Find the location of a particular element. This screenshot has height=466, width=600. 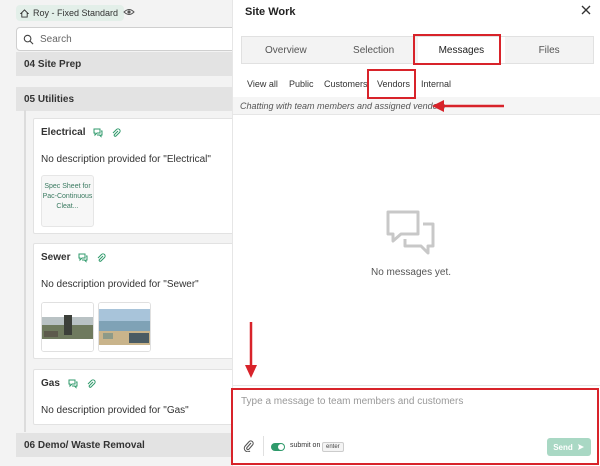

submit-on-label: submit on is located at coordinates (305, 445).